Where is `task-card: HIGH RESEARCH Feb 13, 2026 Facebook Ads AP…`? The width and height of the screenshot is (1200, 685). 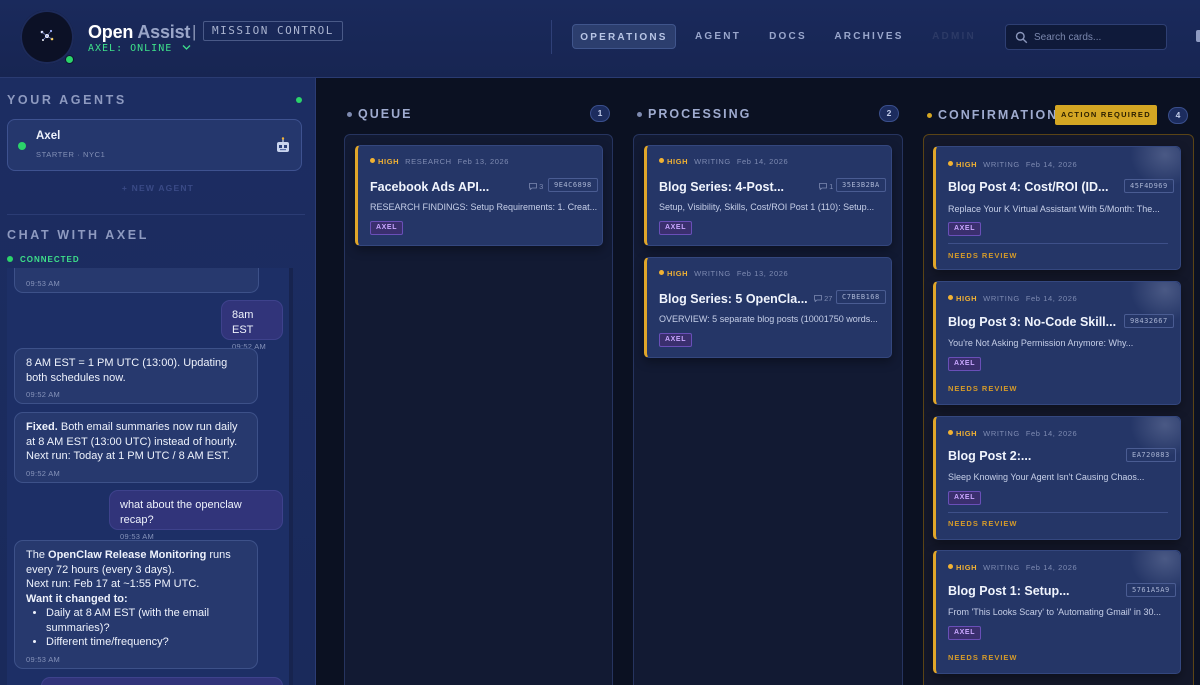 task-card: HIGH RESEARCH Feb 13, 2026 Facebook Ads AP… is located at coordinates (479, 195).